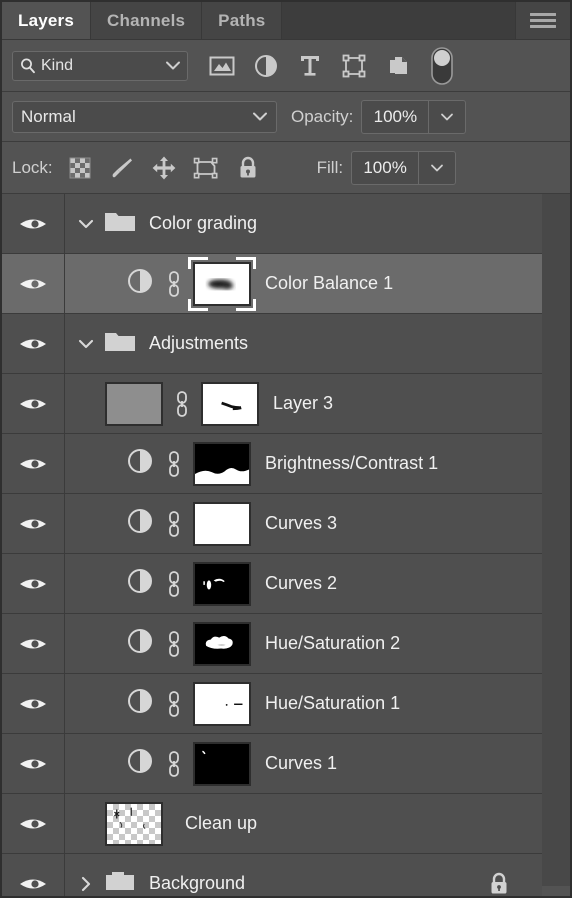  I want to click on layer-name: Hue/Saturation 1, so click(333, 703).